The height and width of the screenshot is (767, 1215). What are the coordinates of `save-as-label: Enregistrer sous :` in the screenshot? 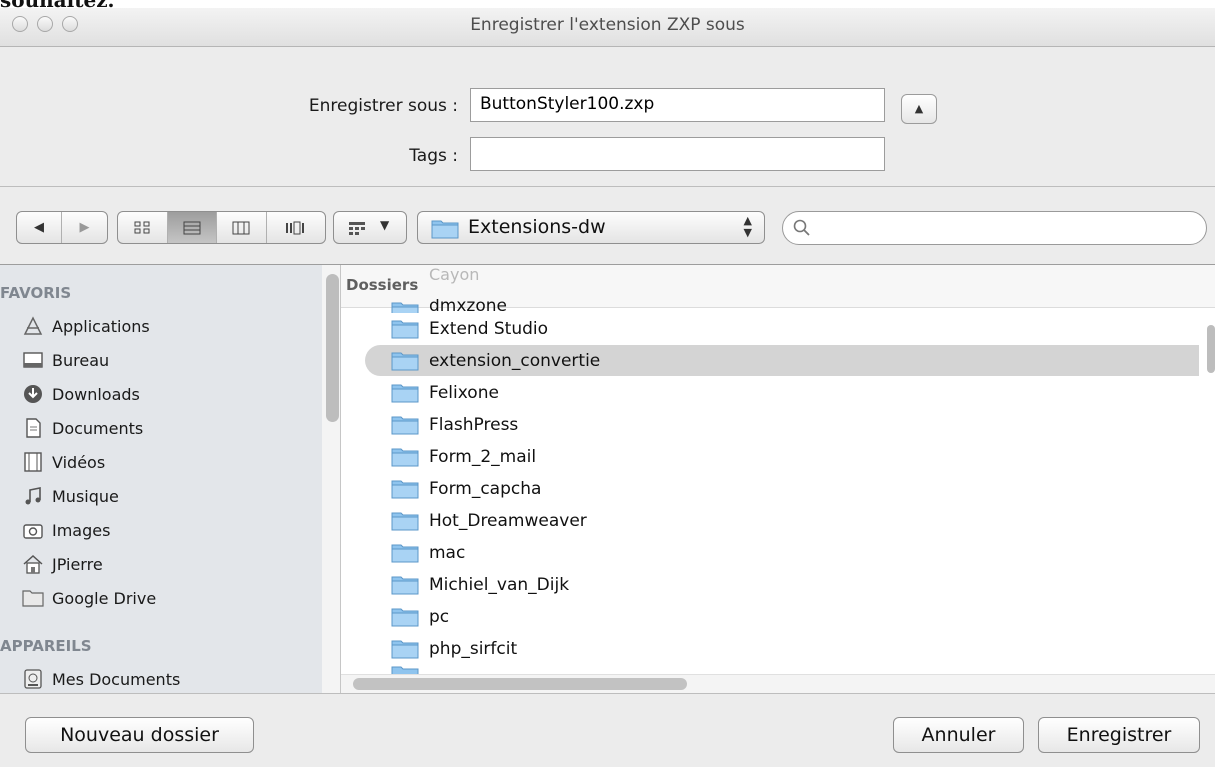 It's located at (383, 106).